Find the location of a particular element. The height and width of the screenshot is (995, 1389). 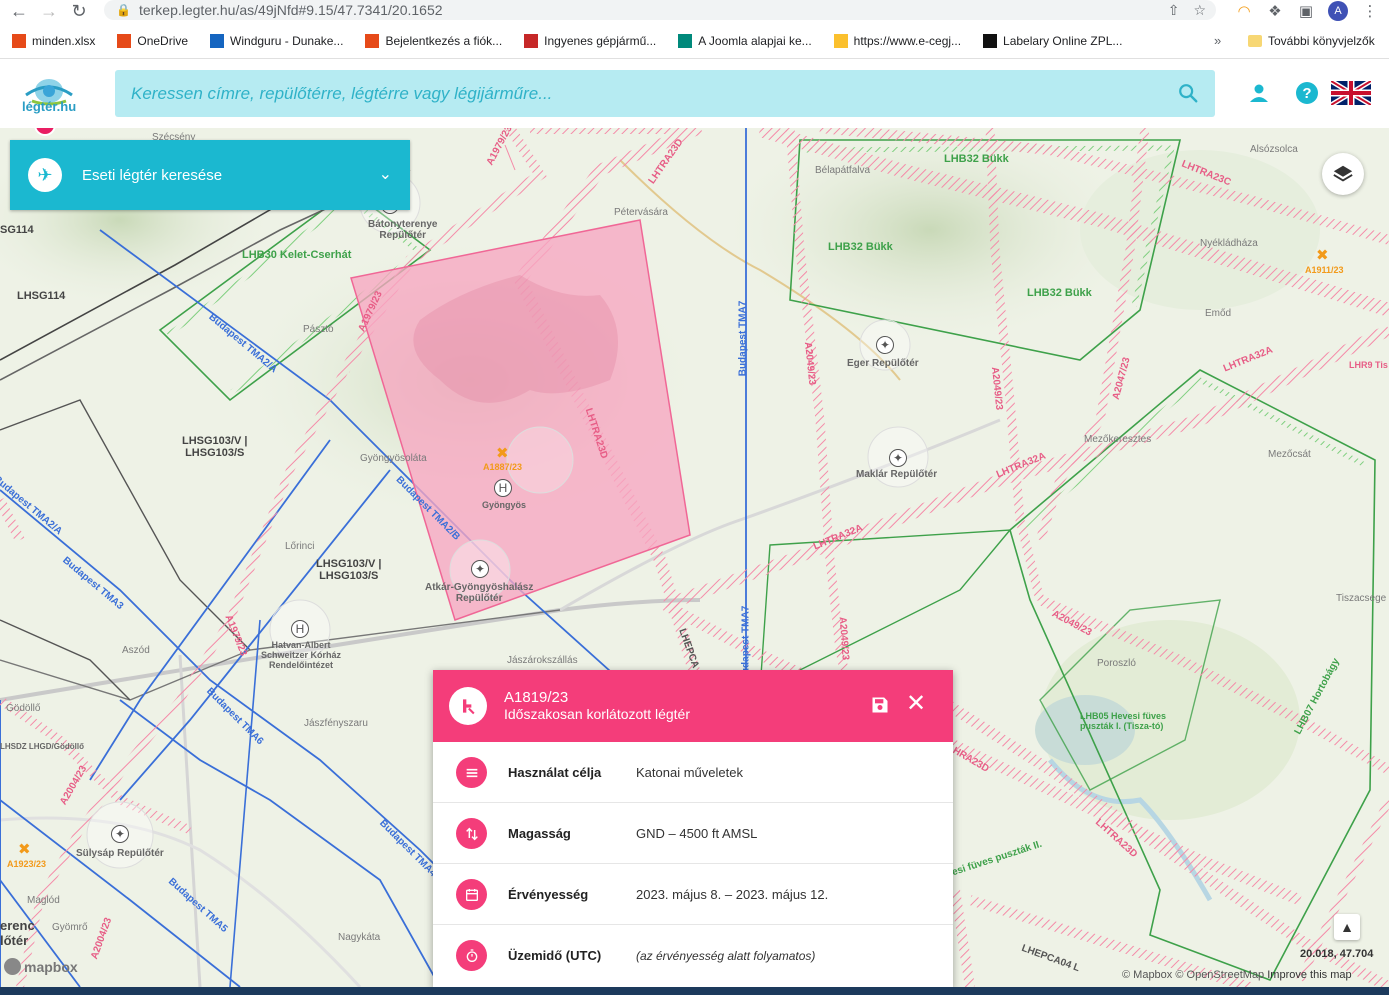

airport-label-maklar: Maklár Repülőtér is located at coordinates (896, 474).